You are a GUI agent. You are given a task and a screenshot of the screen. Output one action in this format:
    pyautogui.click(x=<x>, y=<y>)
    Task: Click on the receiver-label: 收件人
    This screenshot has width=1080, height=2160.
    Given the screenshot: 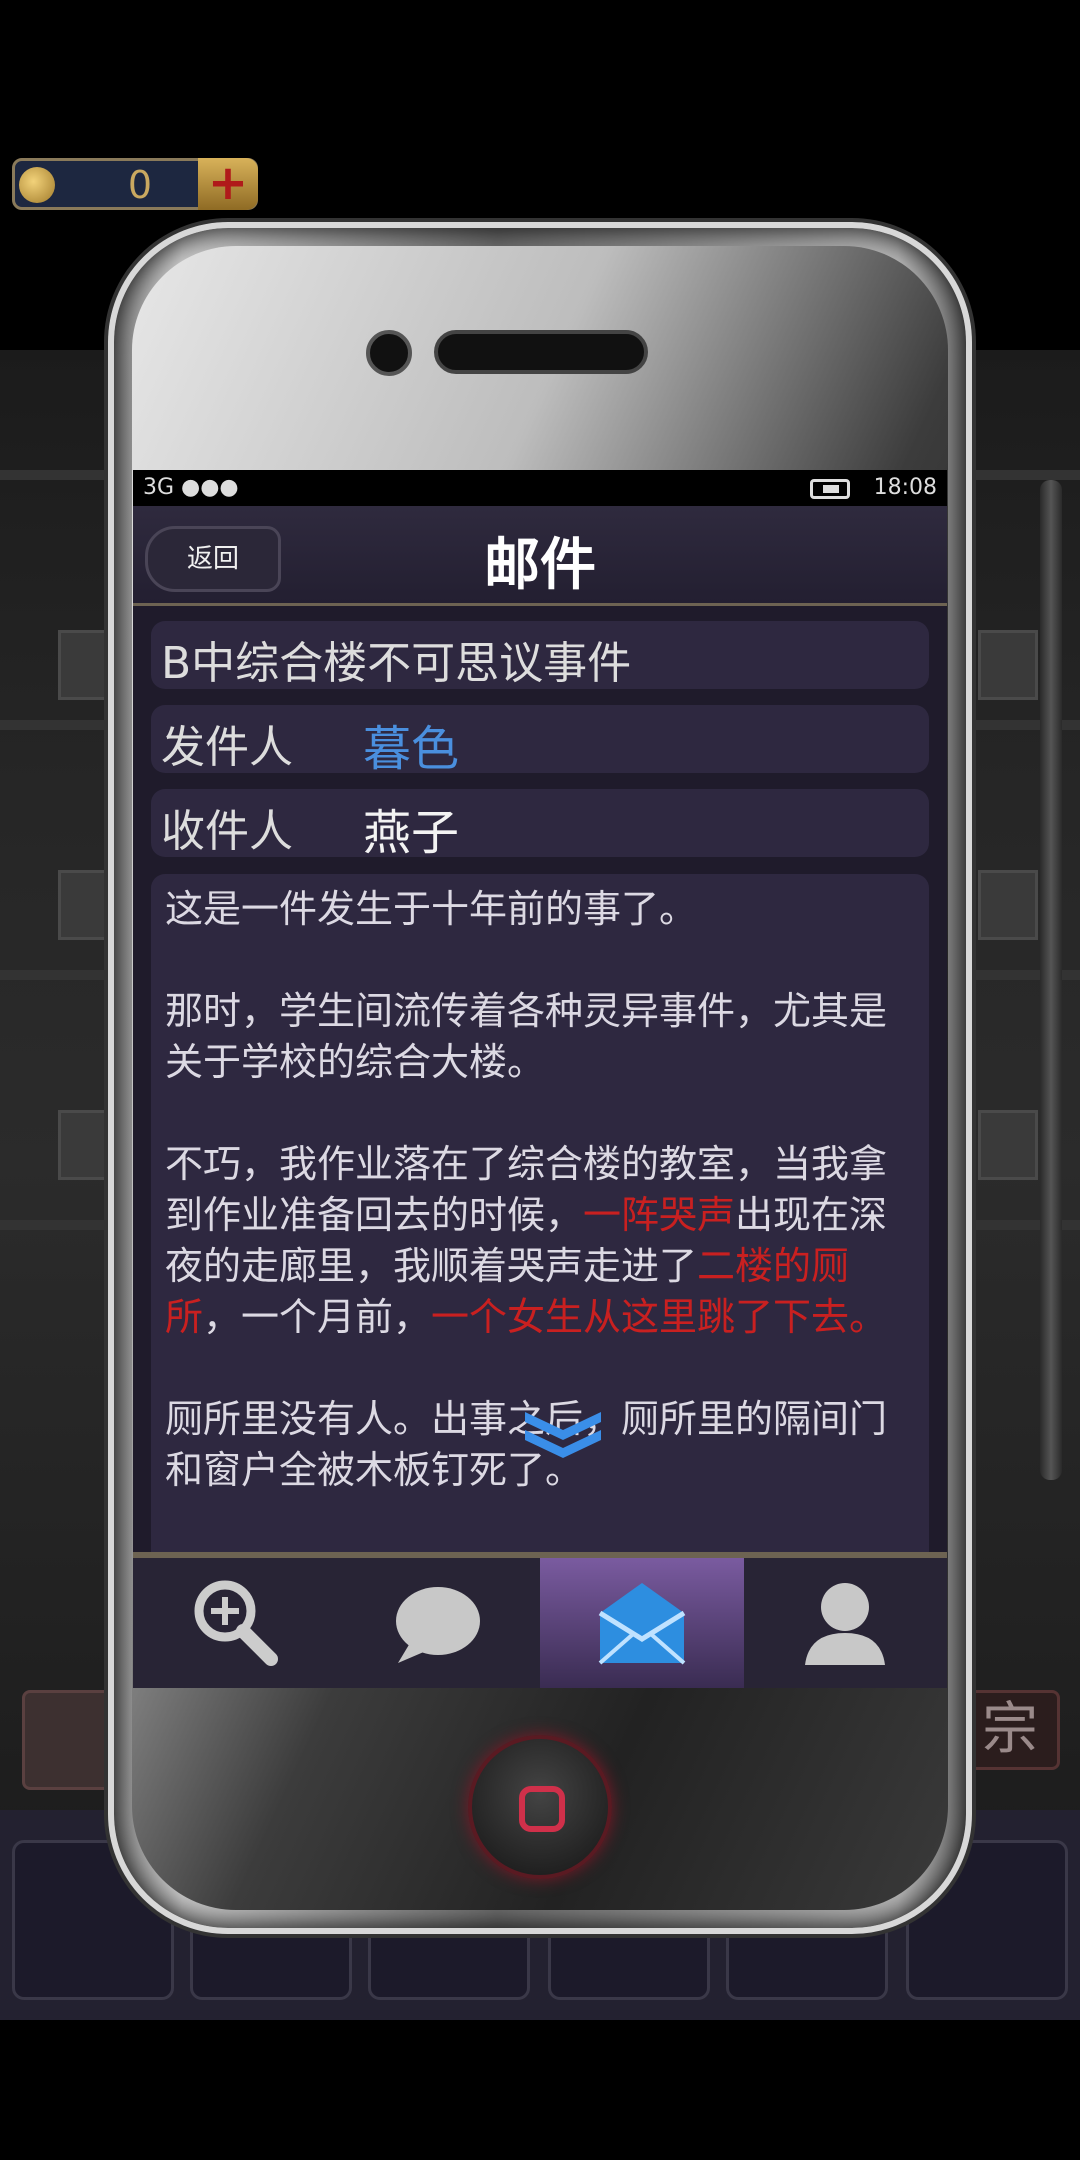 What is the action you would take?
    pyautogui.click(x=227, y=831)
    